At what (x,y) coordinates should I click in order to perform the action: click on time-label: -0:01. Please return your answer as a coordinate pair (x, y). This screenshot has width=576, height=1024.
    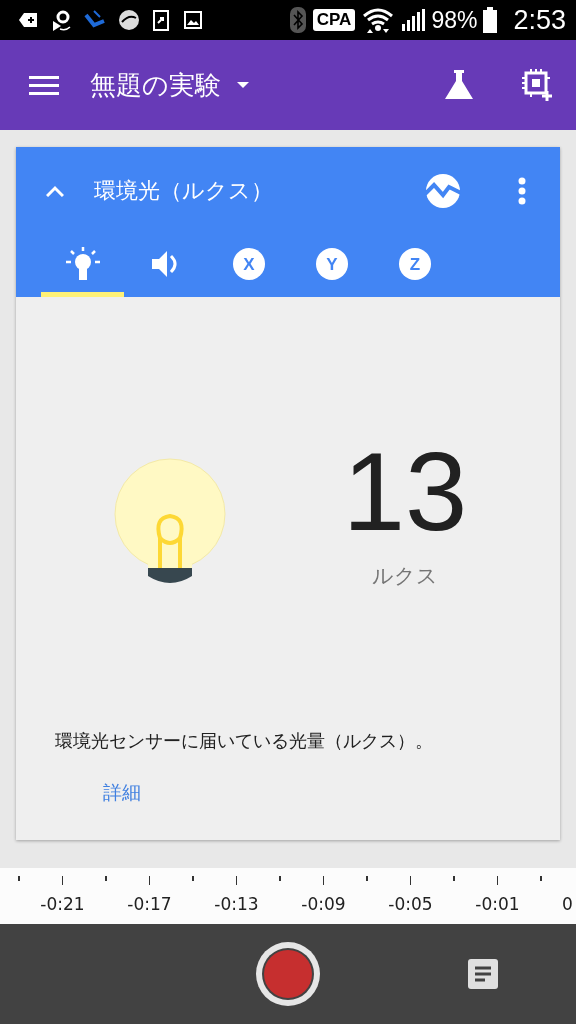
    Looking at the image, I should click on (497, 904).